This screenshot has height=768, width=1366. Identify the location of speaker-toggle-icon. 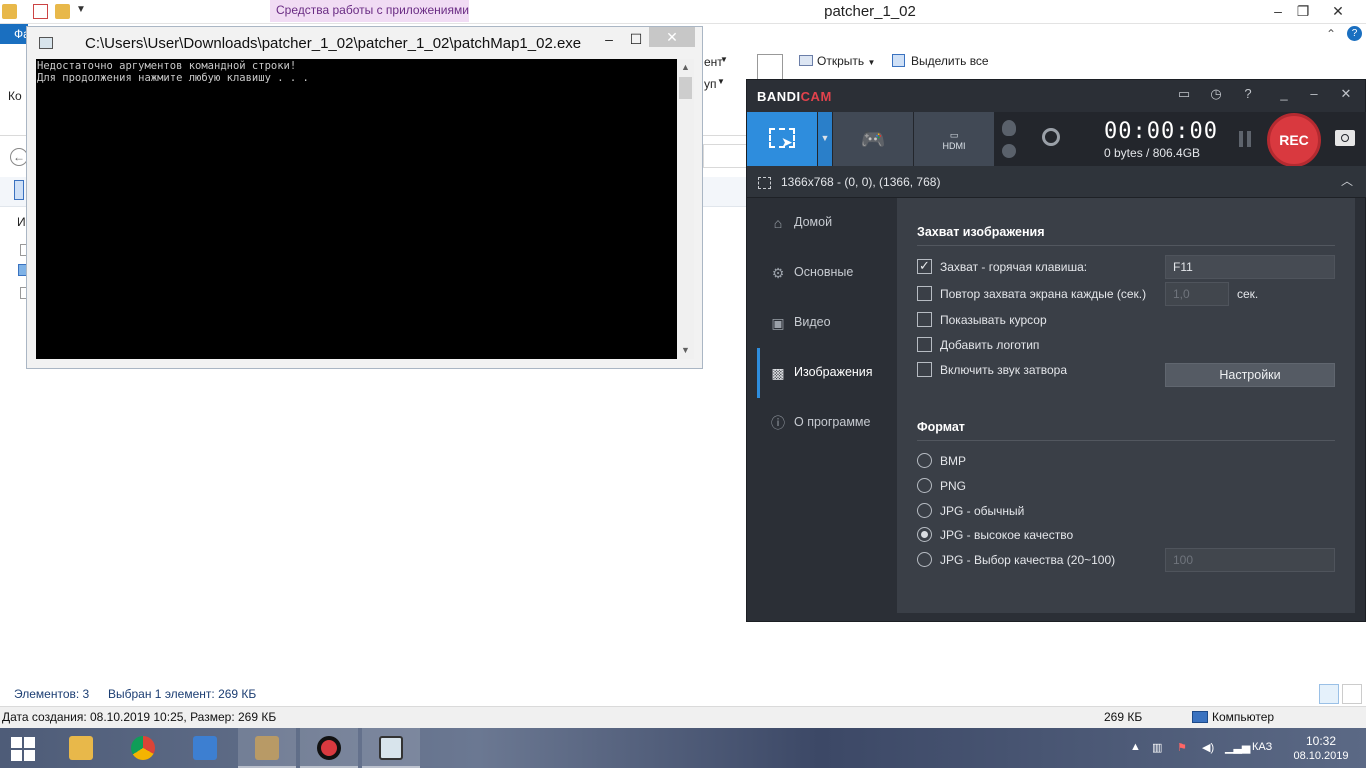
(1009, 151).